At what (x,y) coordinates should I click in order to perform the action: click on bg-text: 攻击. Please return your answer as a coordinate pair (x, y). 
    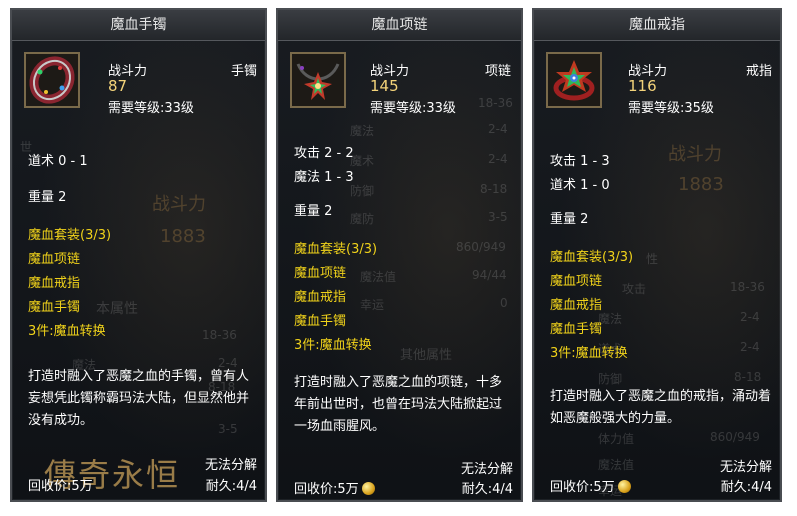
    Looking at the image, I should click on (634, 289).